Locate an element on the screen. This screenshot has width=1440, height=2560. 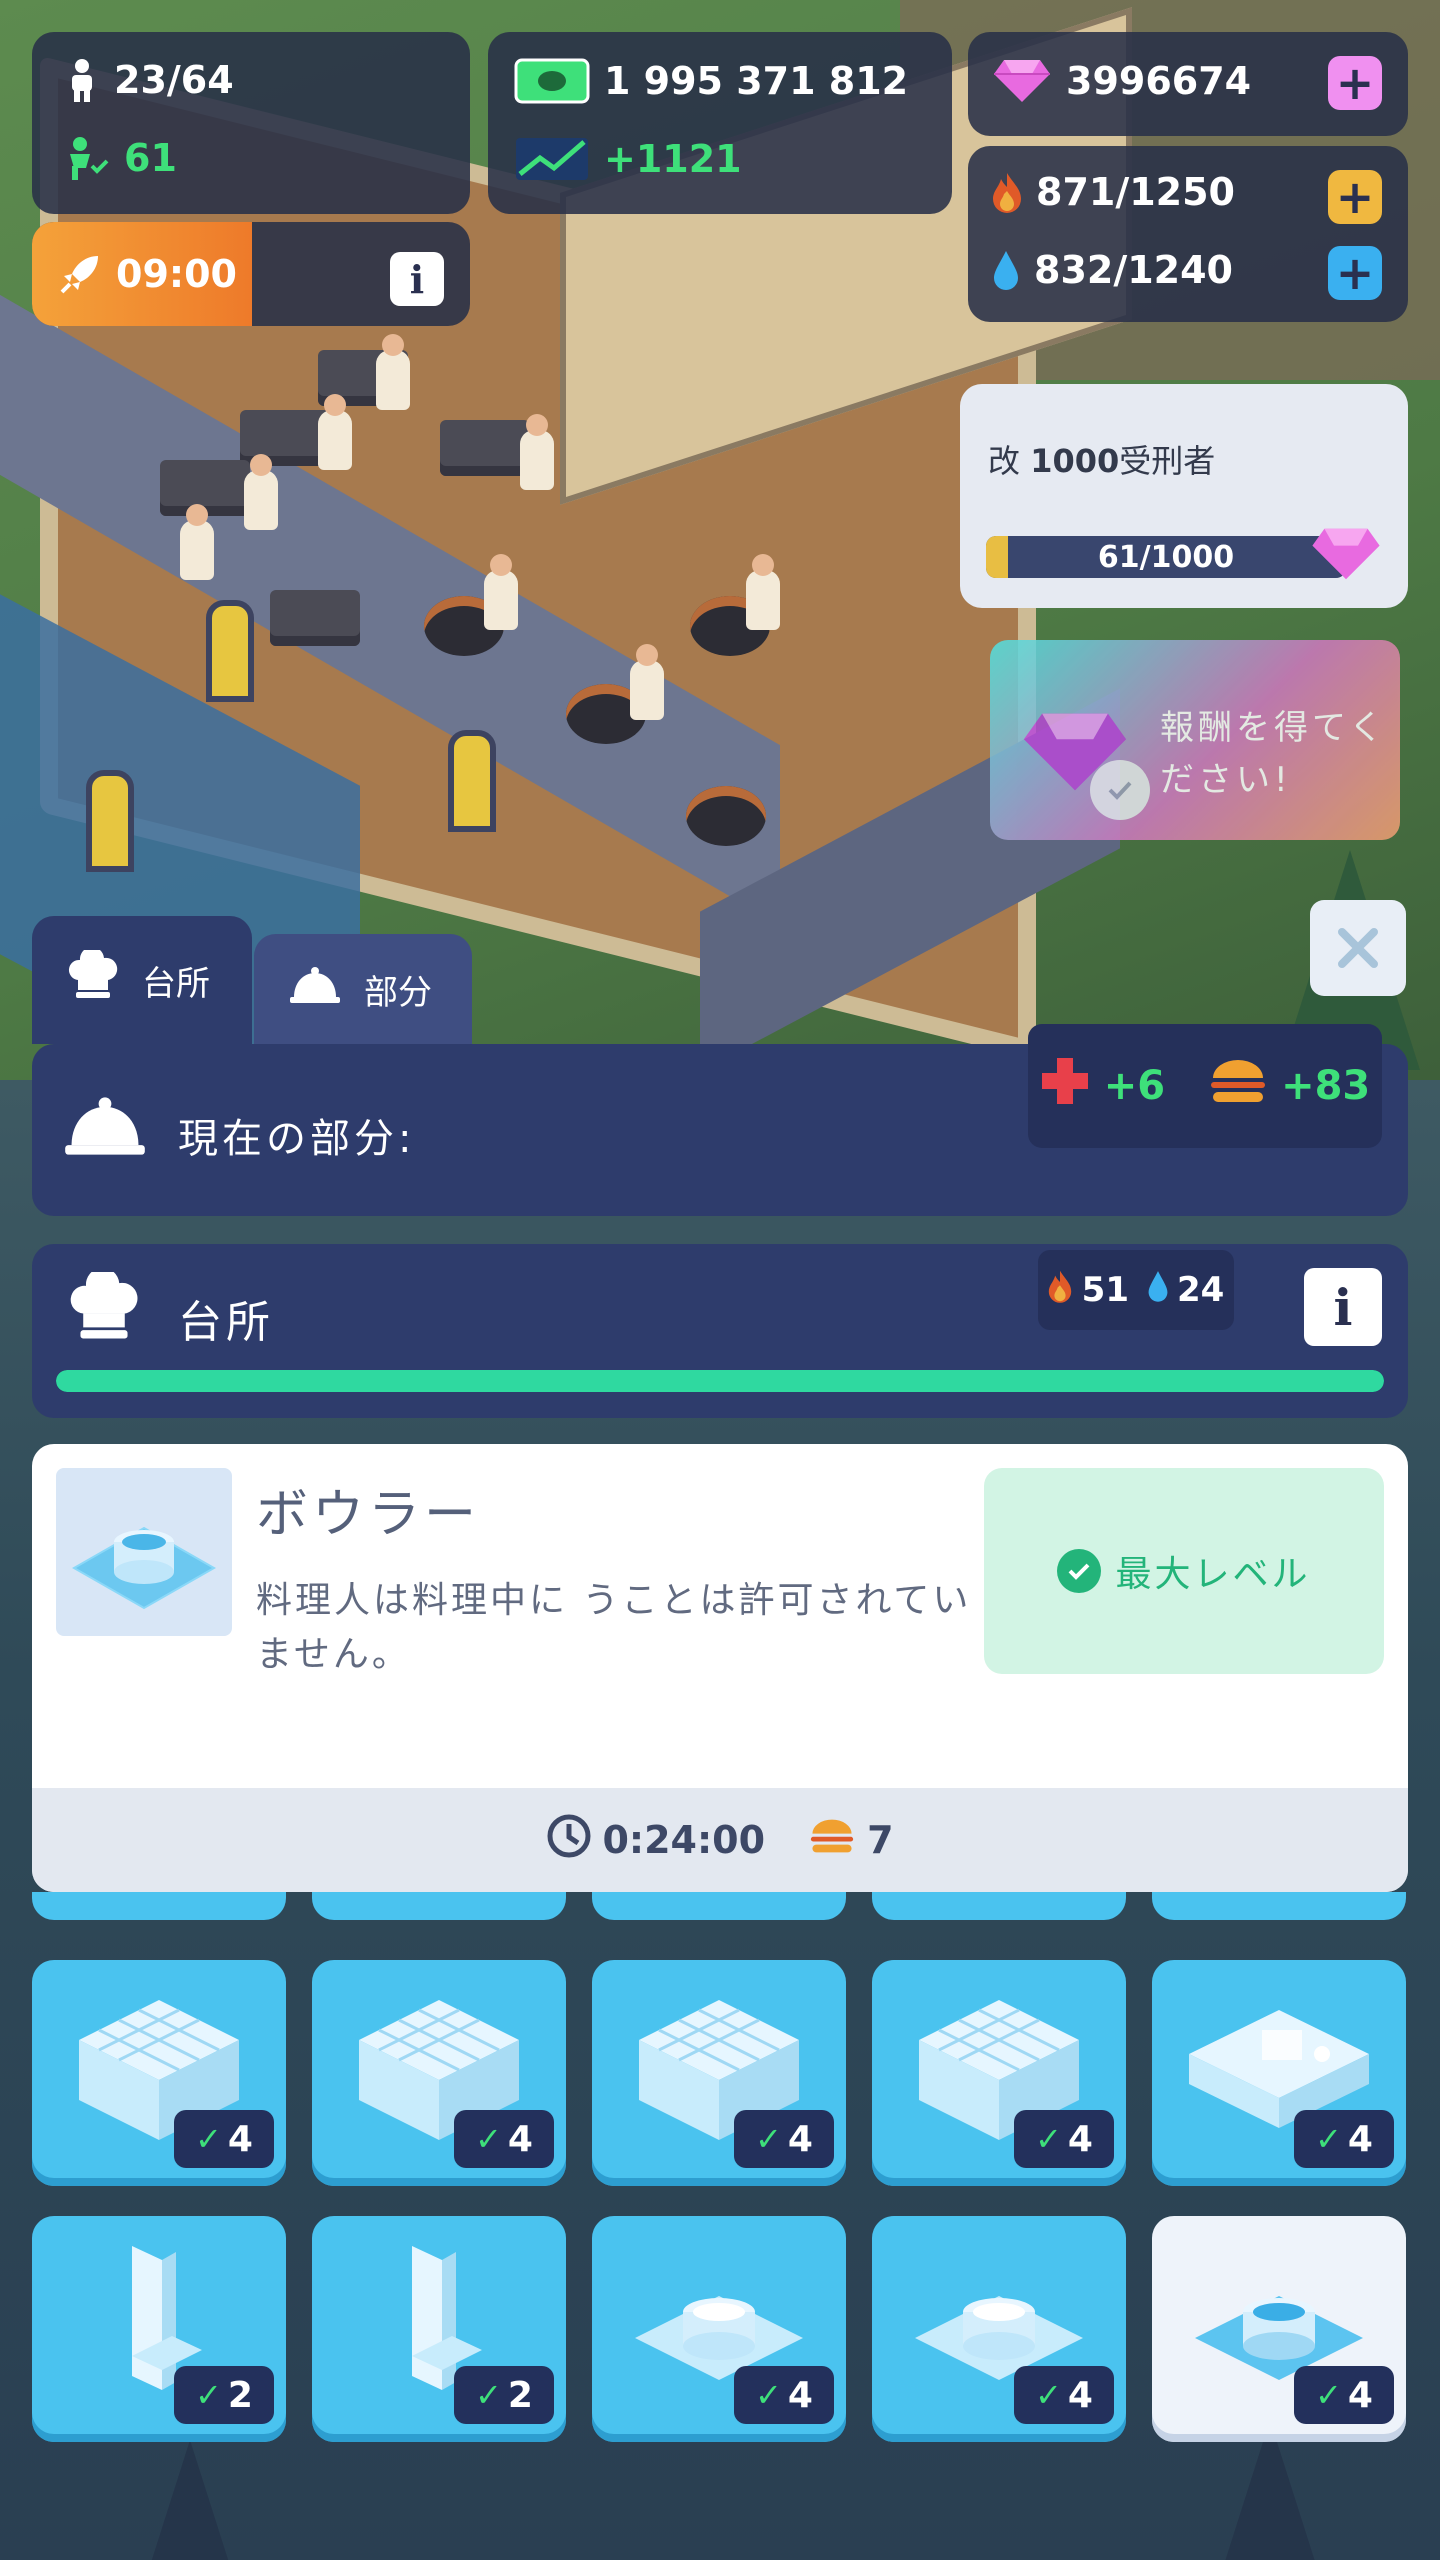
reward-banner: 報酬を得てください! is located at coordinates (1195, 740).